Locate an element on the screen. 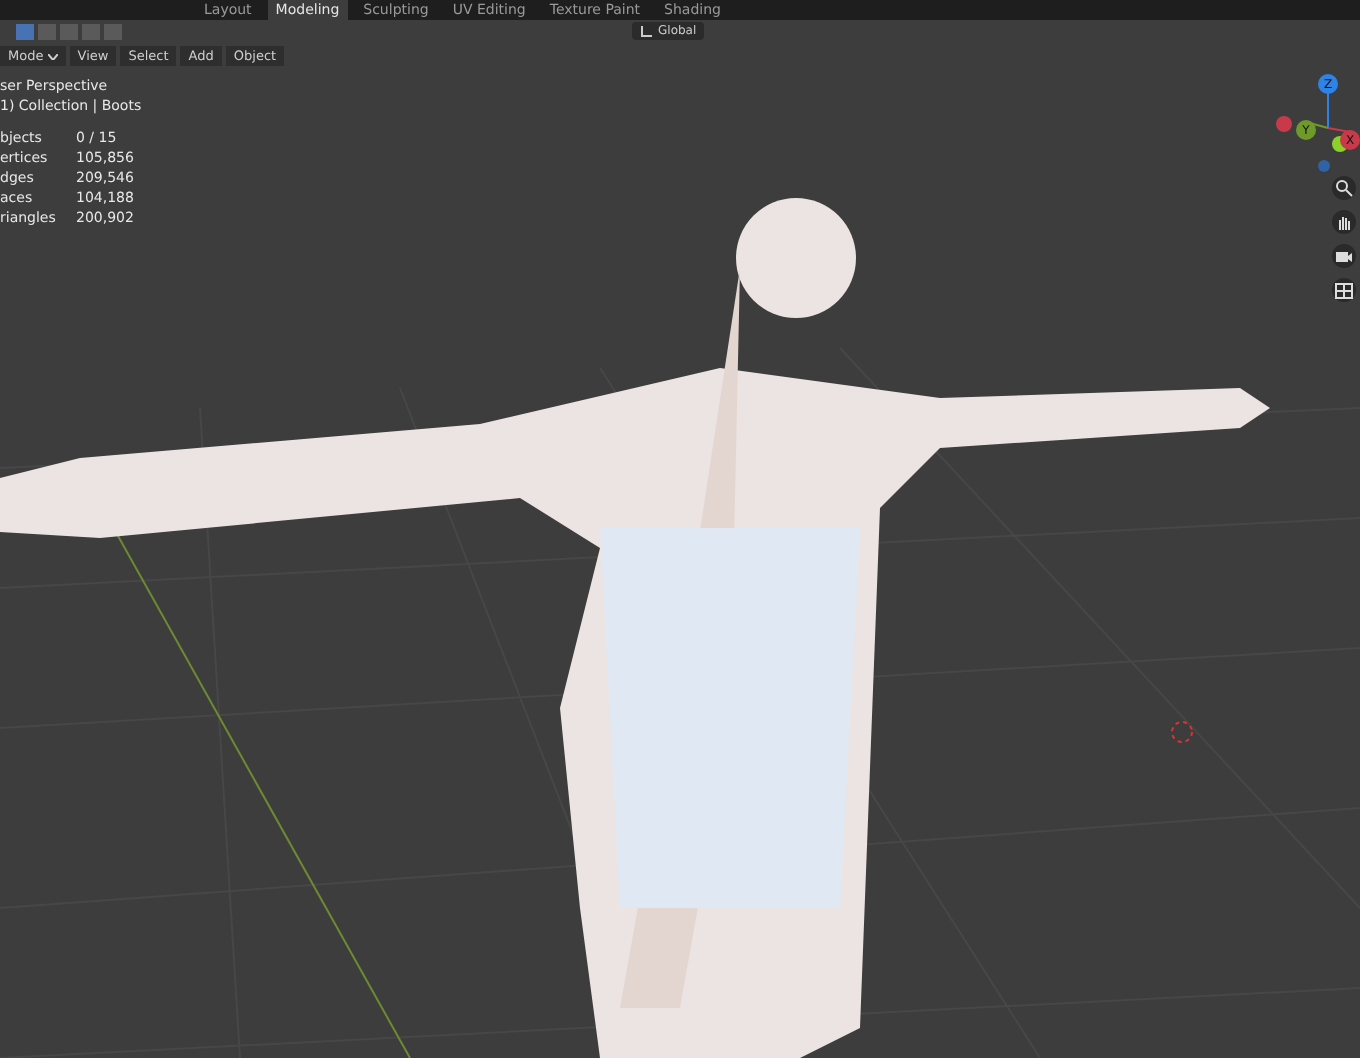  grid-button is located at coordinates (1344, 290).